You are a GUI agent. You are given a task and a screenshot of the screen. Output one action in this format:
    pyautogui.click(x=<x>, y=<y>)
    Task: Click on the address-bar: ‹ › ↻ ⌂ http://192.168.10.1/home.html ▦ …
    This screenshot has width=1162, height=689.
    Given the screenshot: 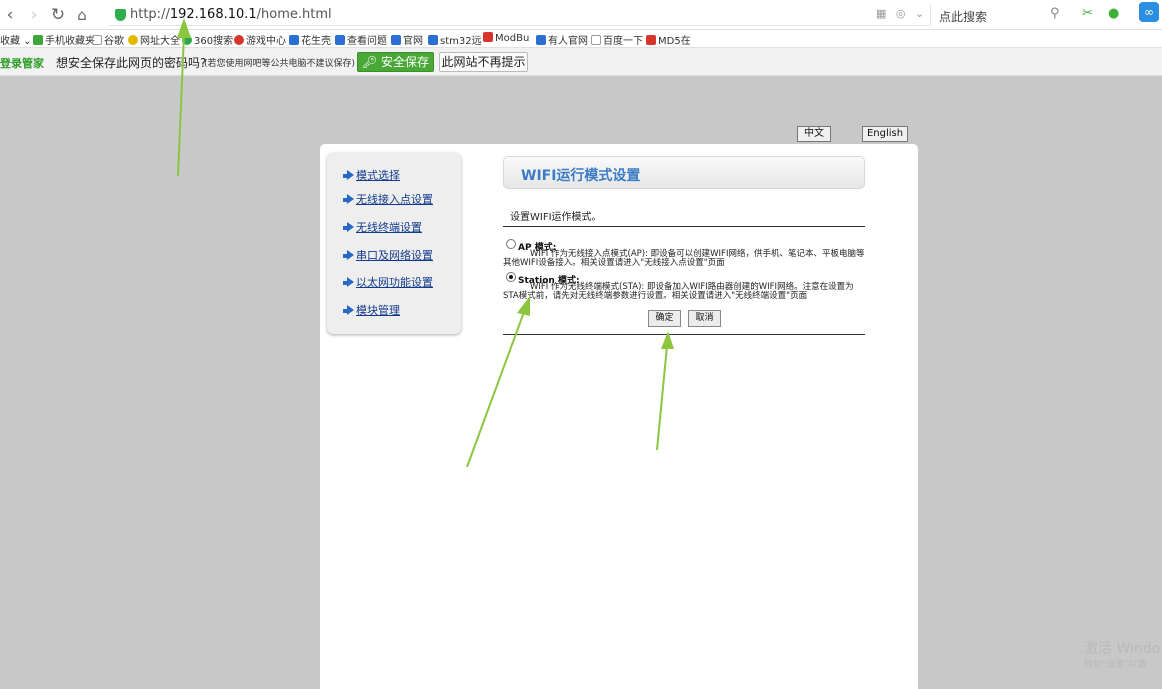 What is the action you would take?
    pyautogui.click(x=581, y=15)
    